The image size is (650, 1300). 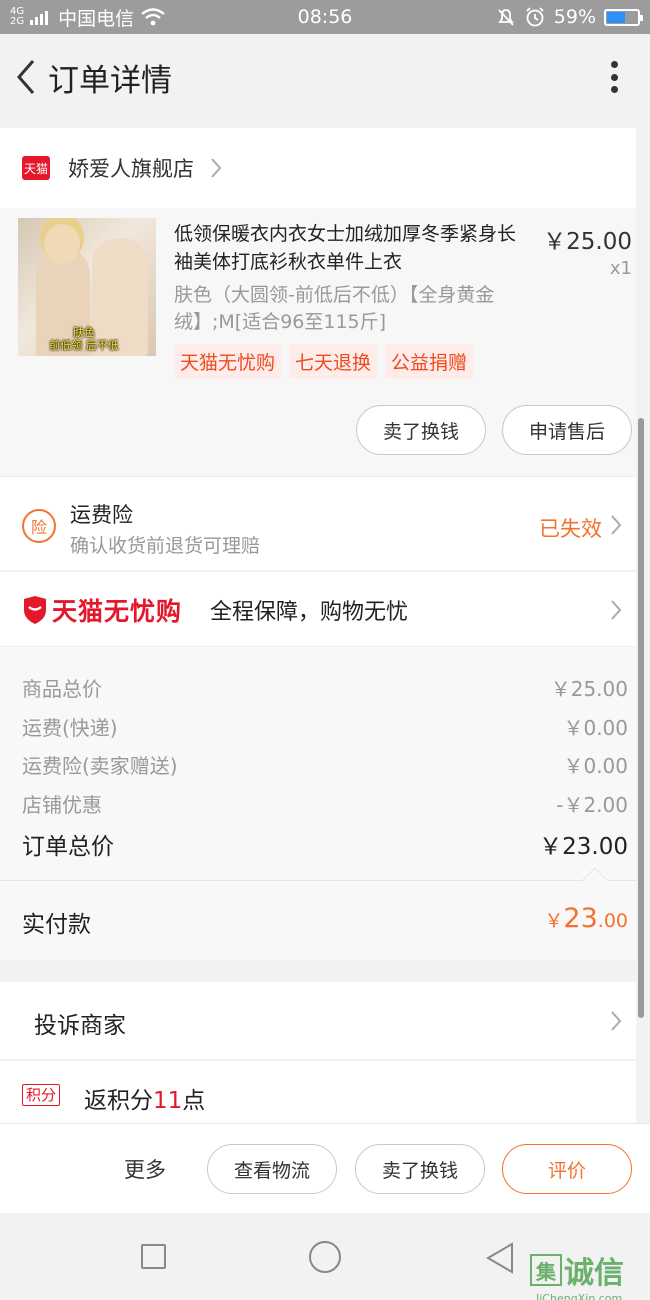 What do you see at coordinates (586, 918) in the screenshot?
I see `payment-amount: ￥23.00` at bounding box center [586, 918].